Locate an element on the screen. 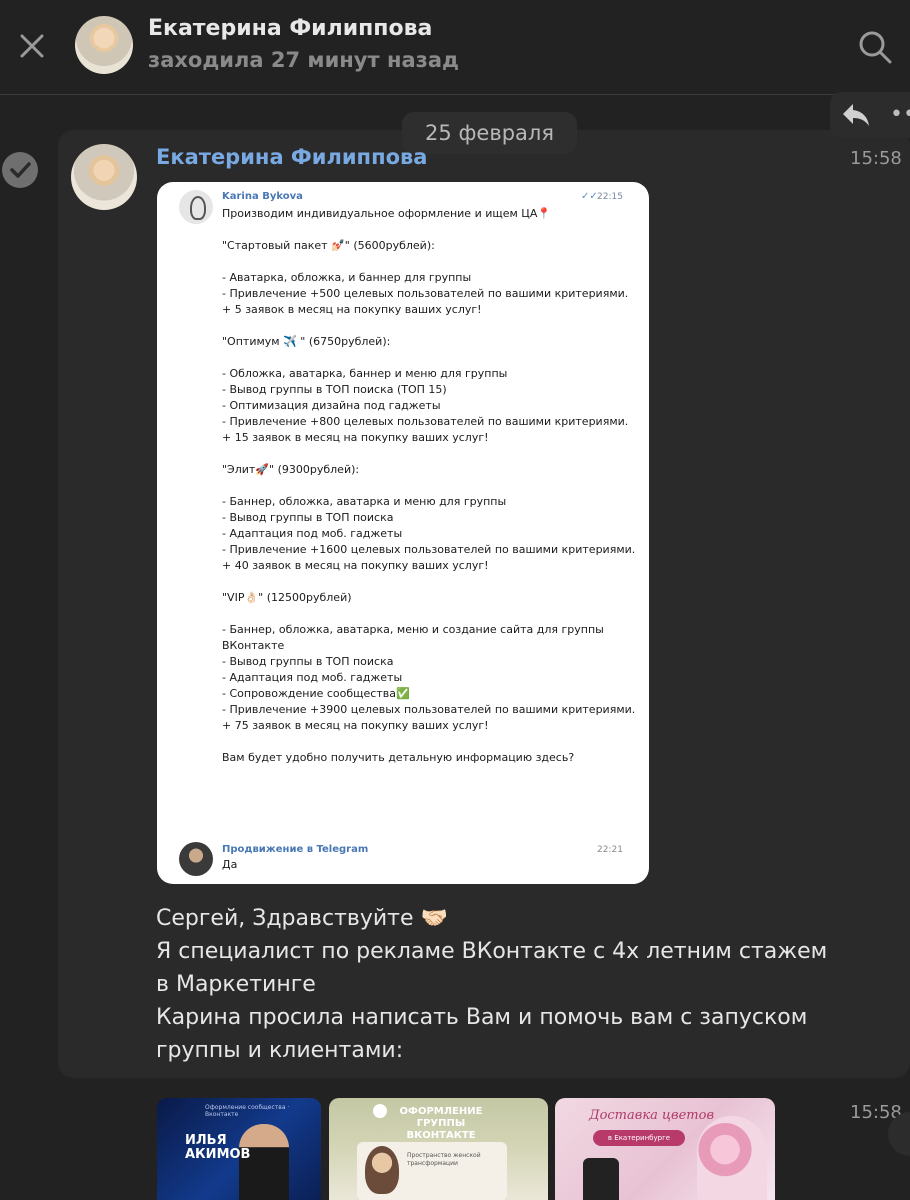  more-icon: ••• is located at coordinates (900, 115).